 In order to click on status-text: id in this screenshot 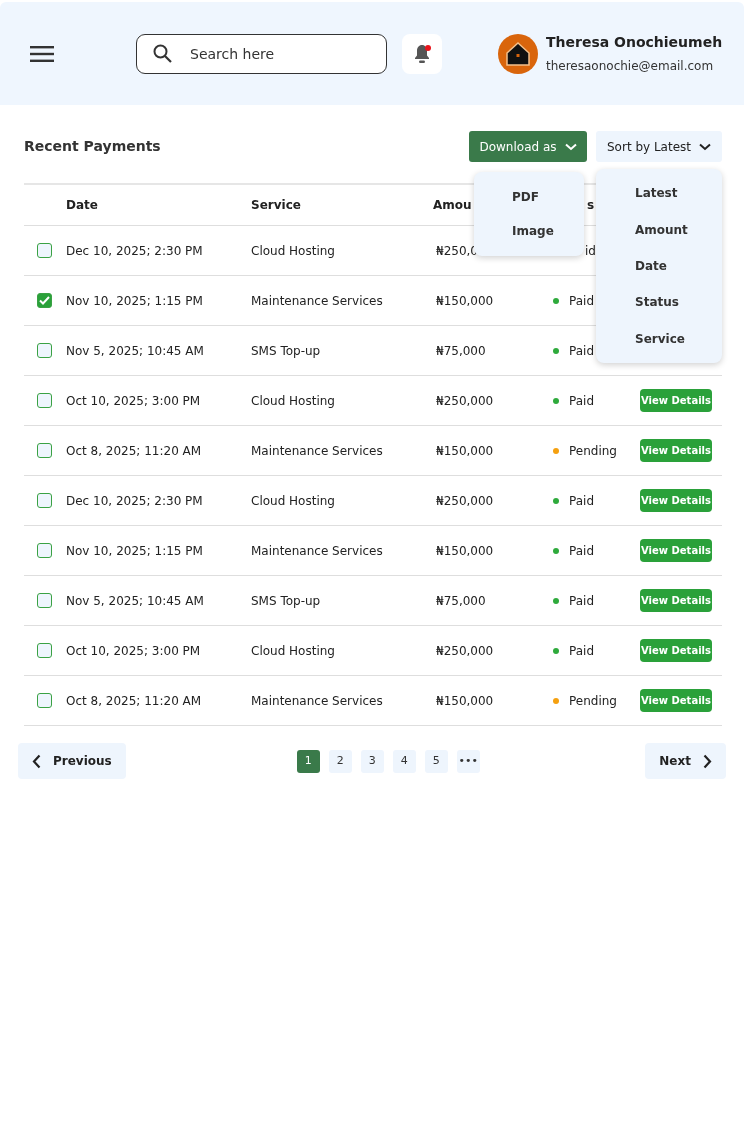, I will do `click(590, 251)`.